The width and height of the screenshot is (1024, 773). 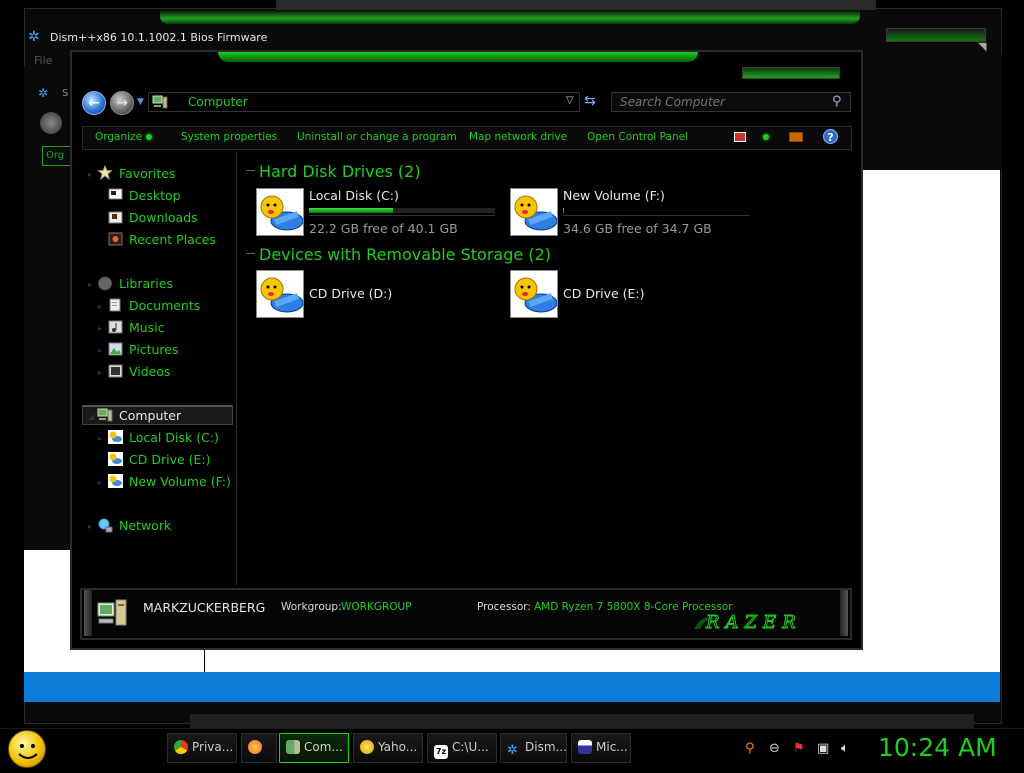 What do you see at coordinates (512, 687) in the screenshot?
I see `bg-blue-status-bar` at bounding box center [512, 687].